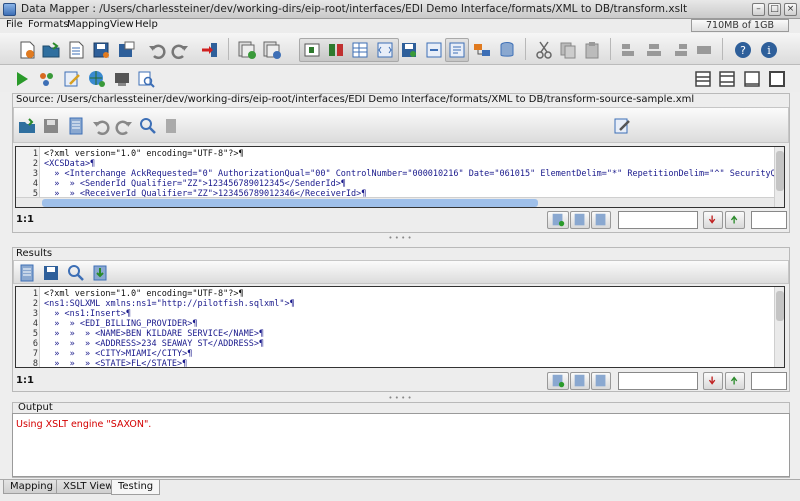 The height and width of the screenshot is (501, 800). What do you see at coordinates (312, 50) in the screenshot?
I see `tree-view-icon` at bounding box center [312, 50].